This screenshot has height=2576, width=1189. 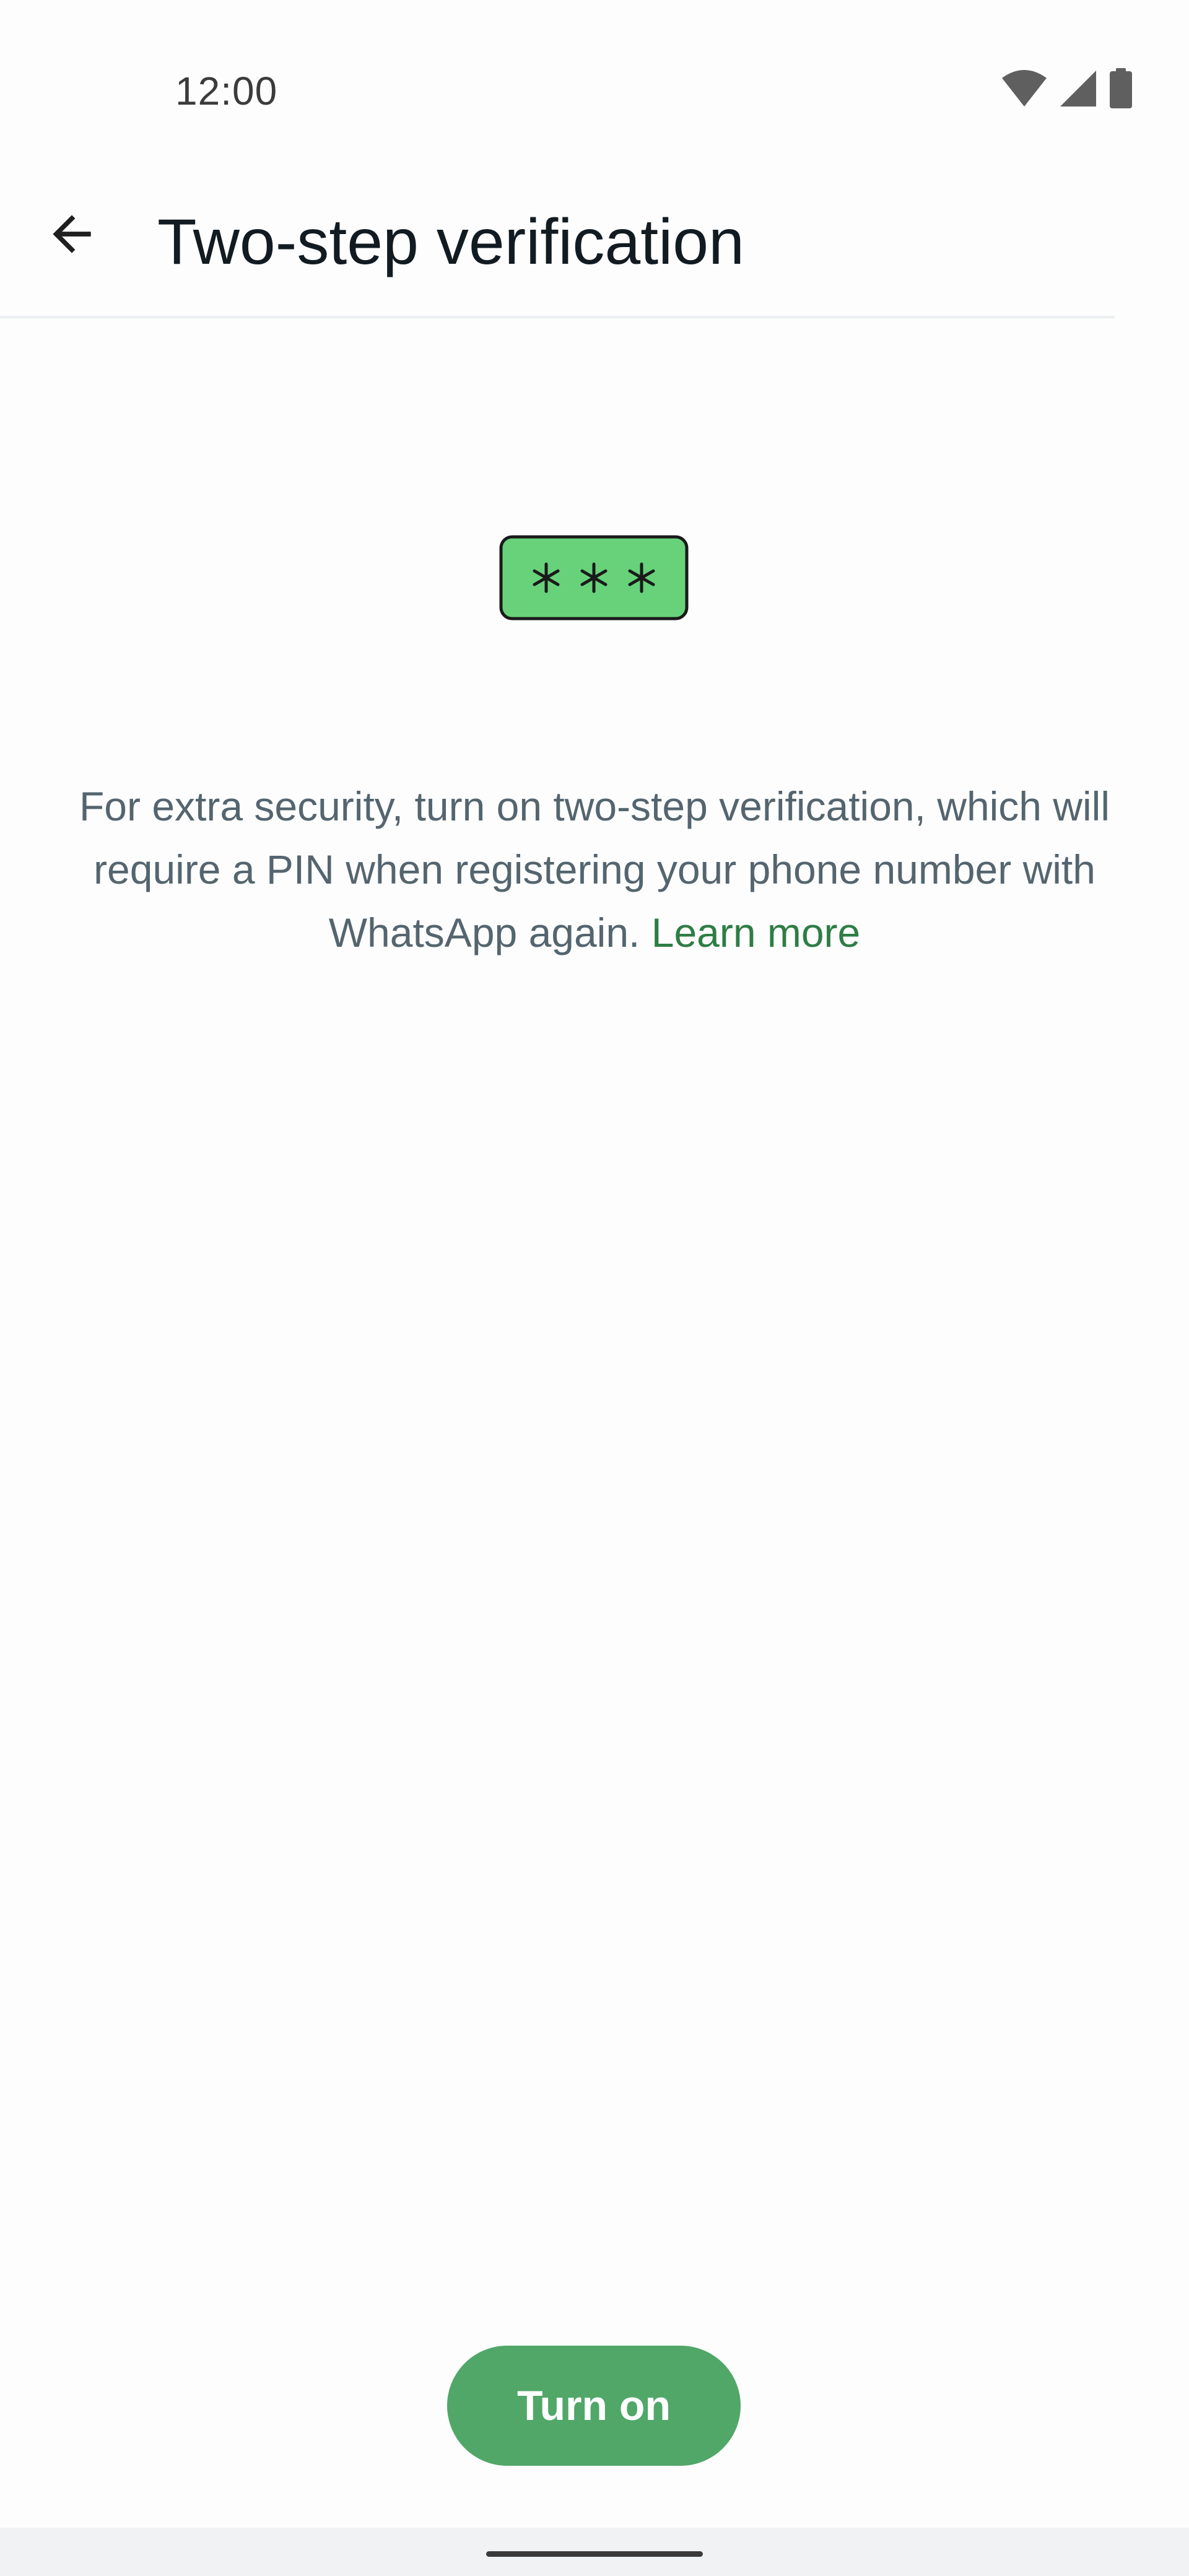 What do you see at coordinates (1078, 90) in the screenshot?
I see `cellular-signal-icon` at bounding box center [1078, 90].